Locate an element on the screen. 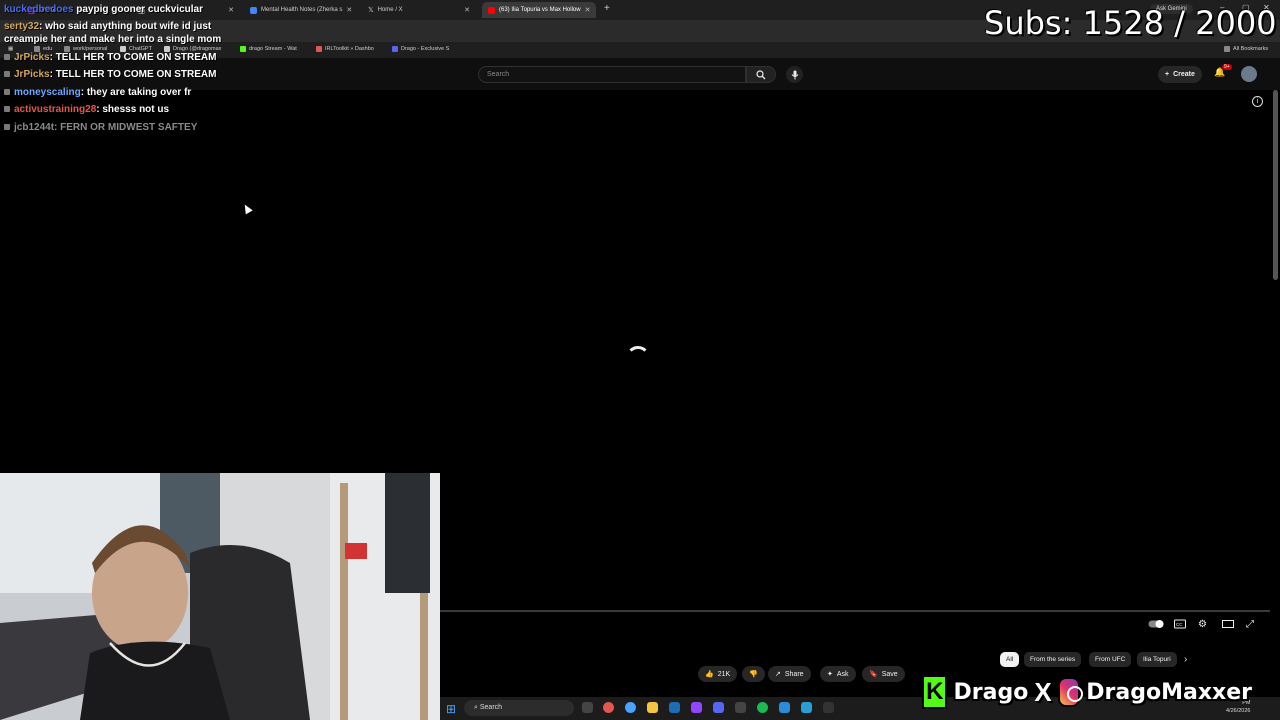 The image size is (1280, 720). webcam-feed is located at coordinates (220, 596).